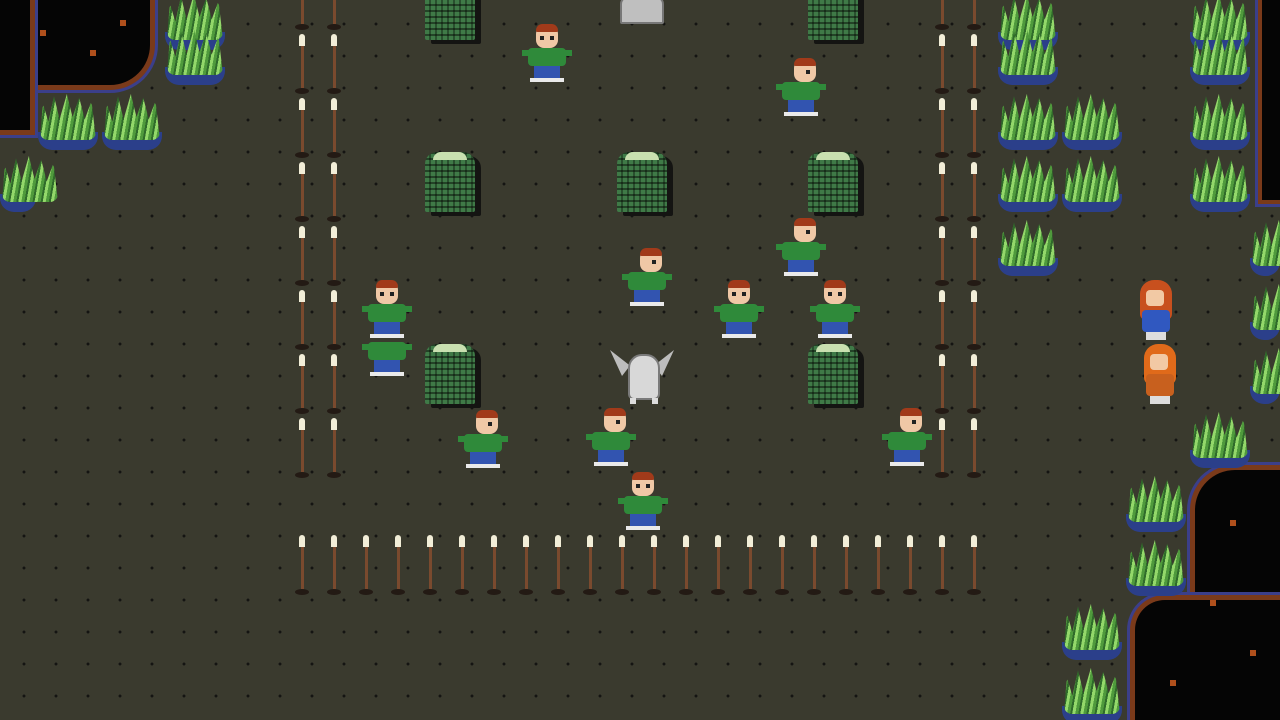  Describe the element at coordinates (642, 376) in the screenshot. I see `ghost-sprite` at that location.